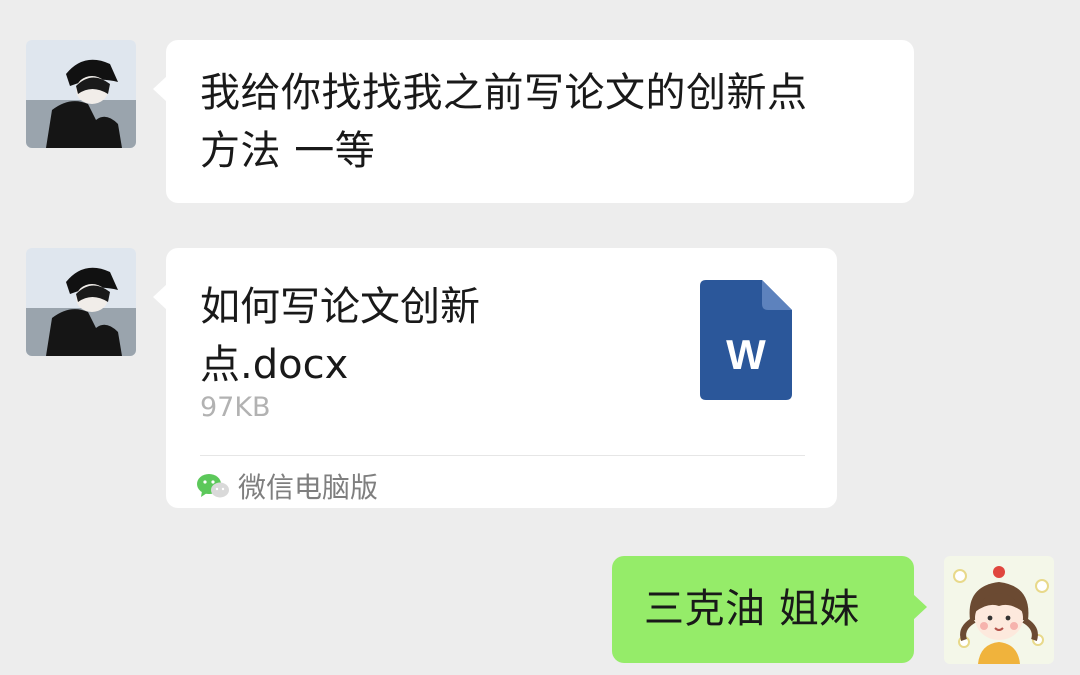 This screenshot has width=1080, height=675. I want to click on message-bubble-outgoing: 三克油 姐妹, so click(769, 609).